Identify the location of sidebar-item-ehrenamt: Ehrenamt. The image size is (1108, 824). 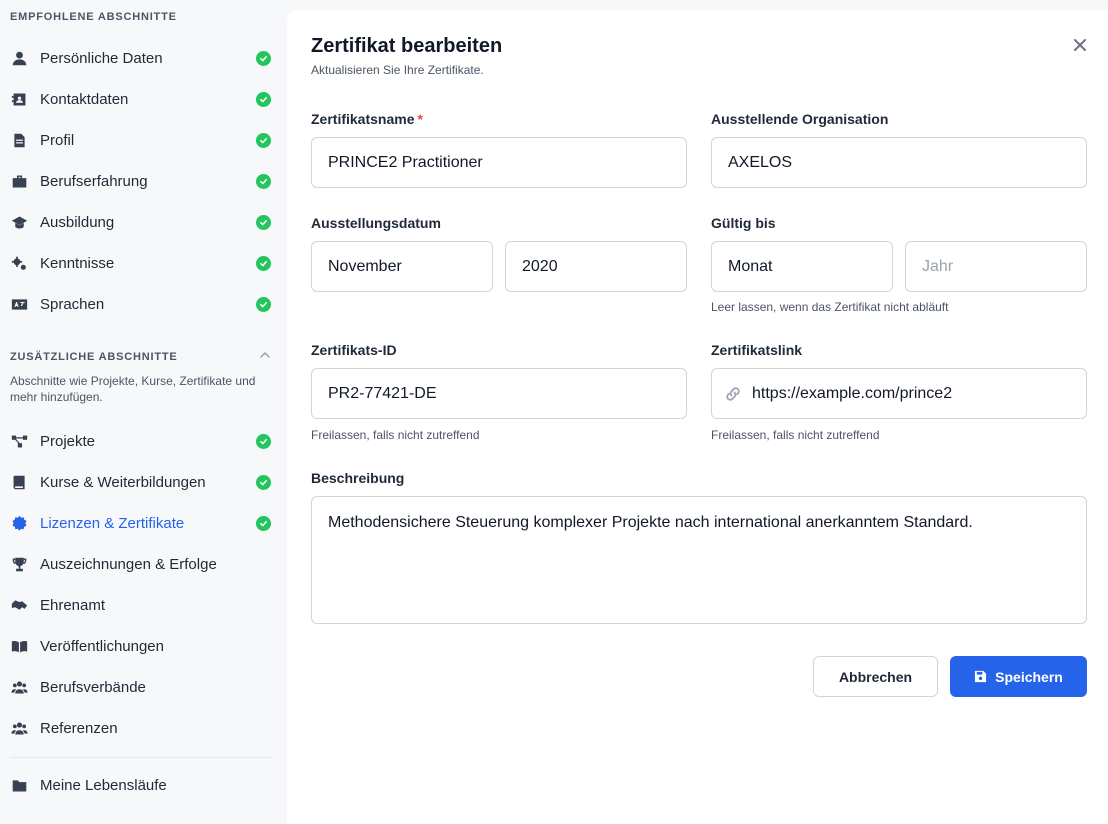
(143, 605).